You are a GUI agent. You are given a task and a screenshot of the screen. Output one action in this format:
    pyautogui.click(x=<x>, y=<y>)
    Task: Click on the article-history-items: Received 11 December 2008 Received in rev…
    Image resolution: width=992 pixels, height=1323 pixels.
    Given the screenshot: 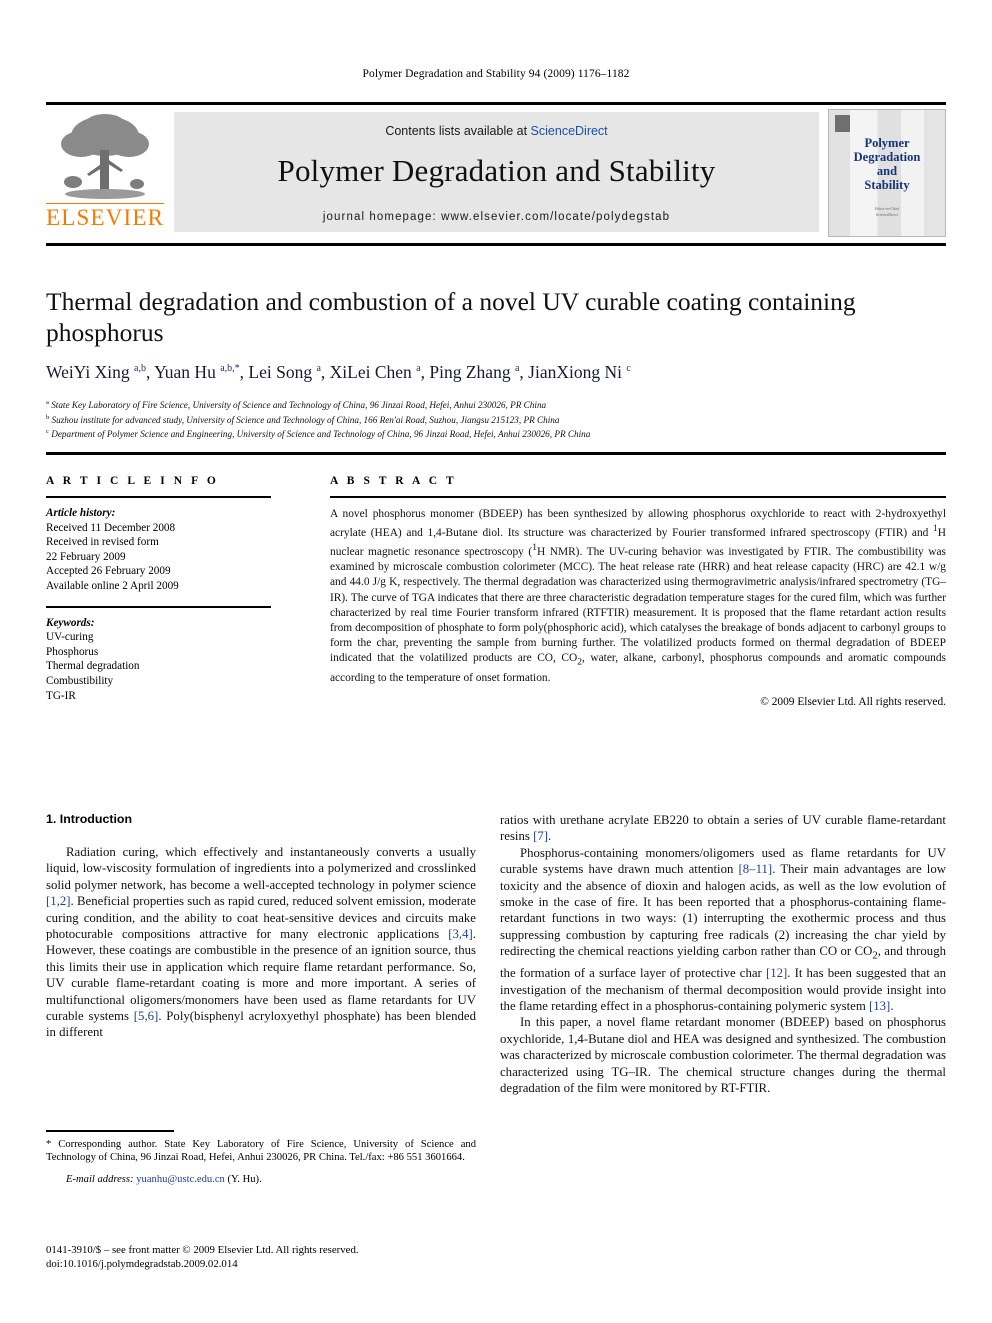 What is the action you would take?
    pyautogui.click(x=170, y=557)
    